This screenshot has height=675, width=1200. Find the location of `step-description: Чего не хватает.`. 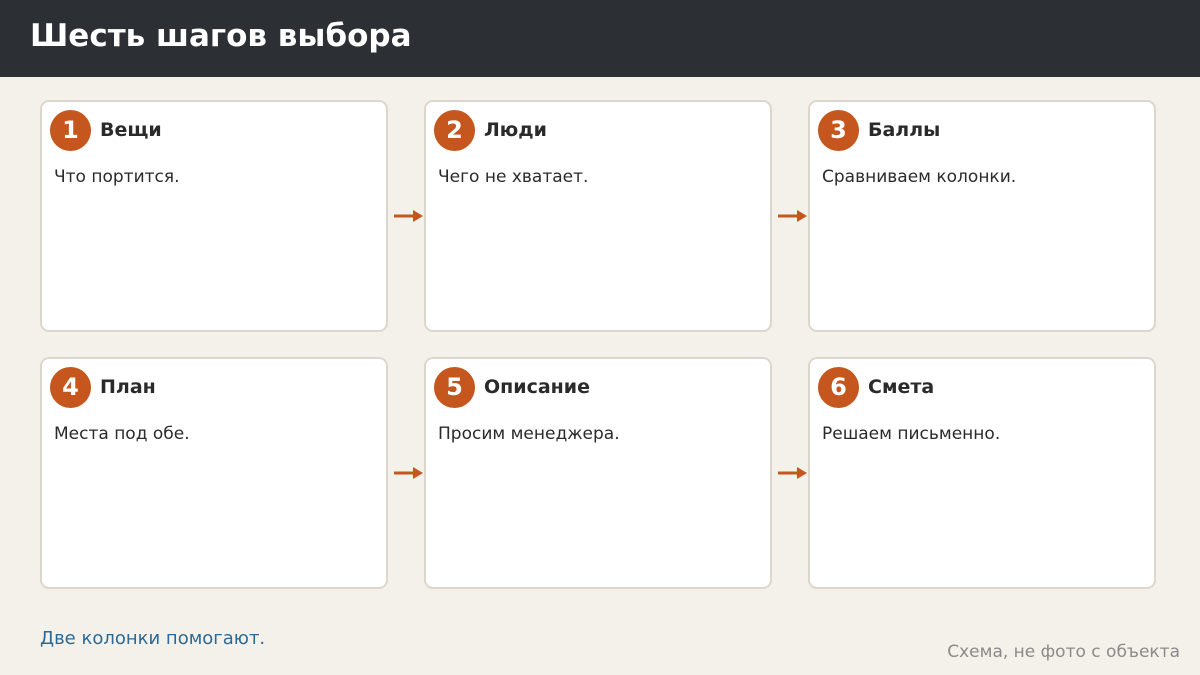

step-description: Чего не хватает. is located at coordinates (513, 177).